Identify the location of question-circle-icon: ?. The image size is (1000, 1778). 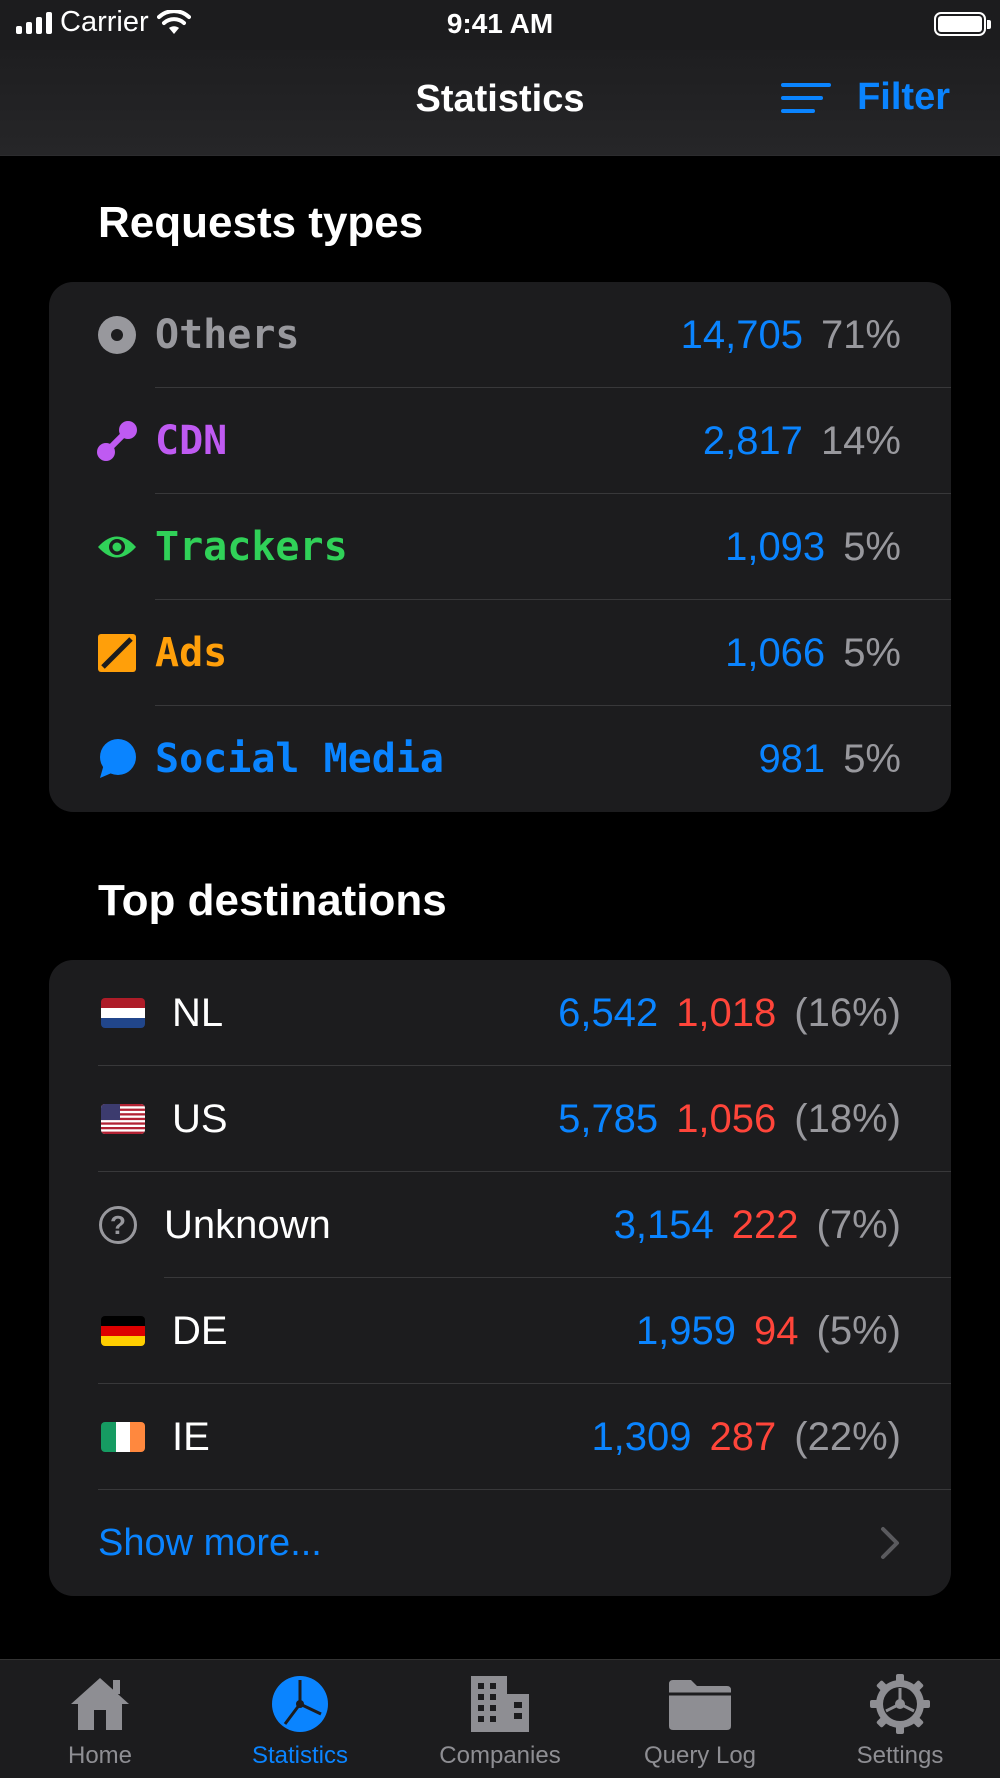
(118, 1225).